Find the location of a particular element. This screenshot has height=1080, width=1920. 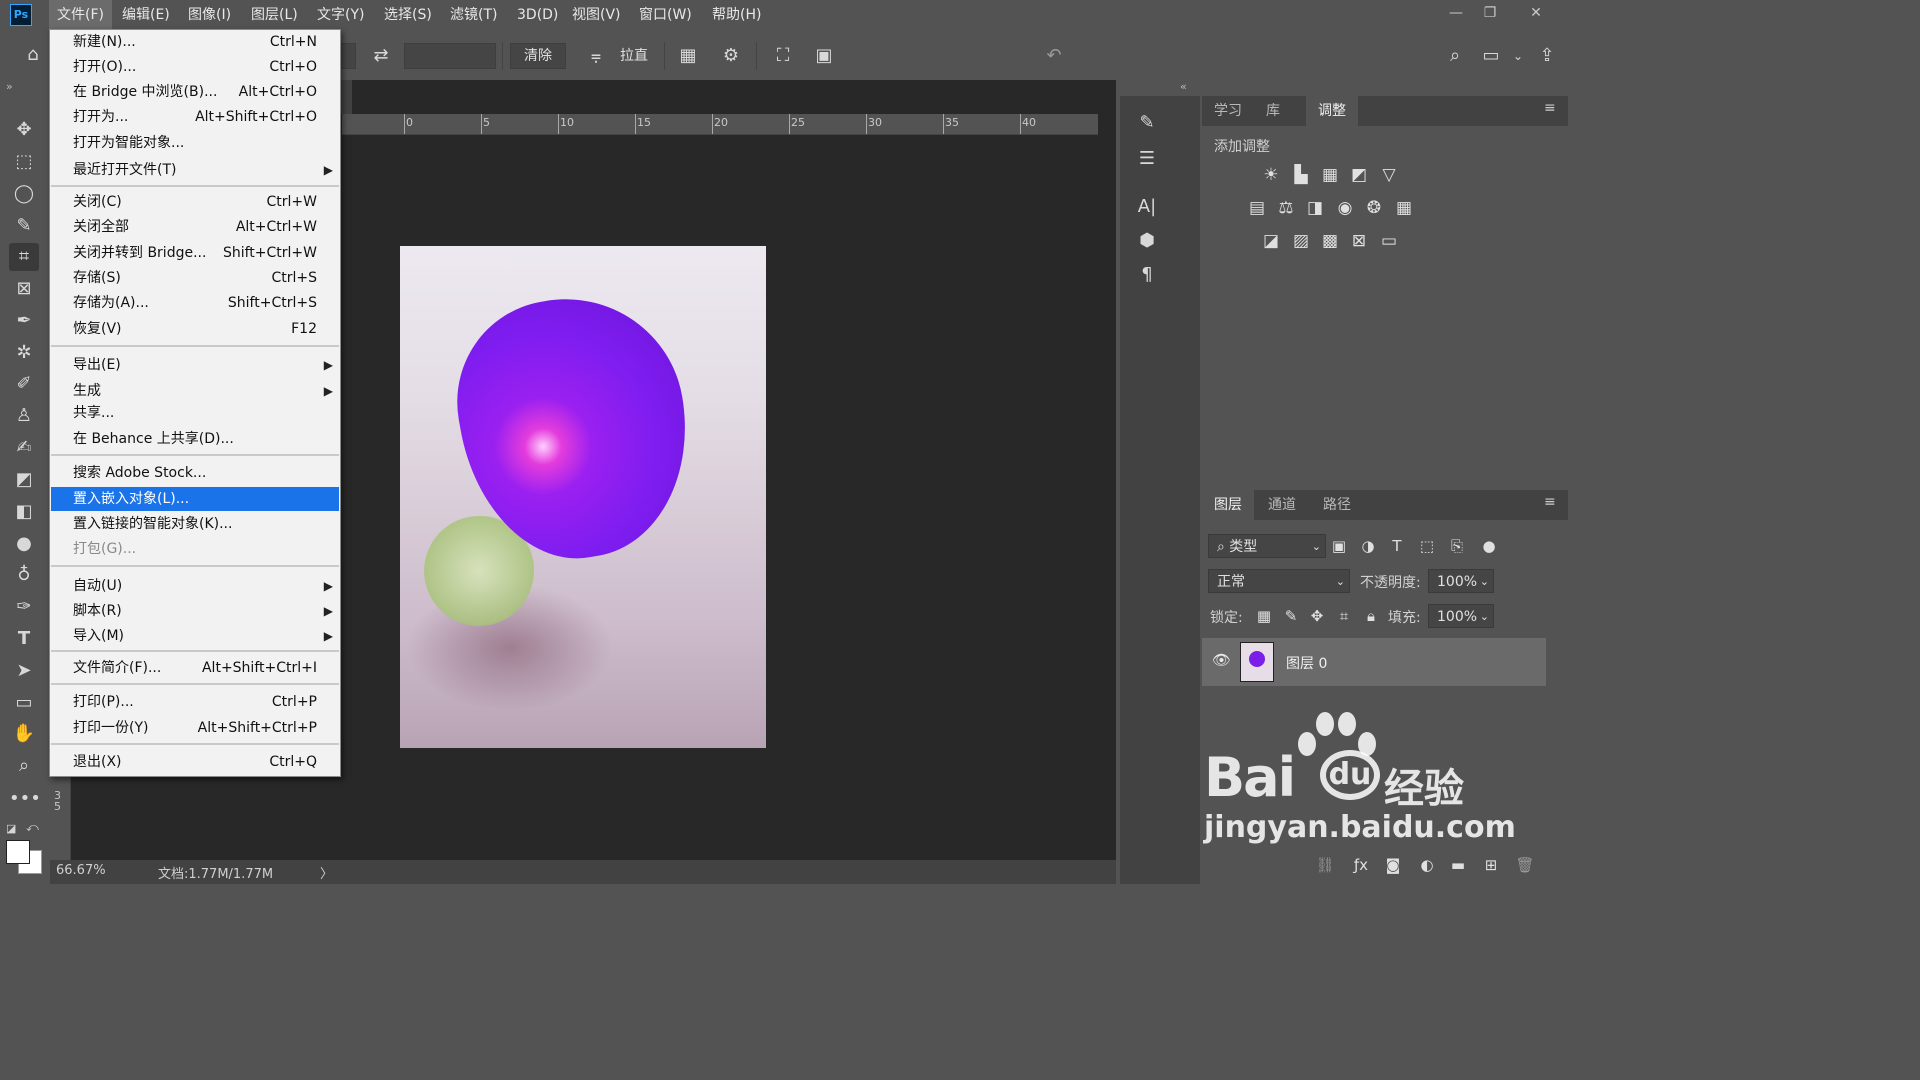

brightness-icon: ☀ is located at coordinates (1271, 175).